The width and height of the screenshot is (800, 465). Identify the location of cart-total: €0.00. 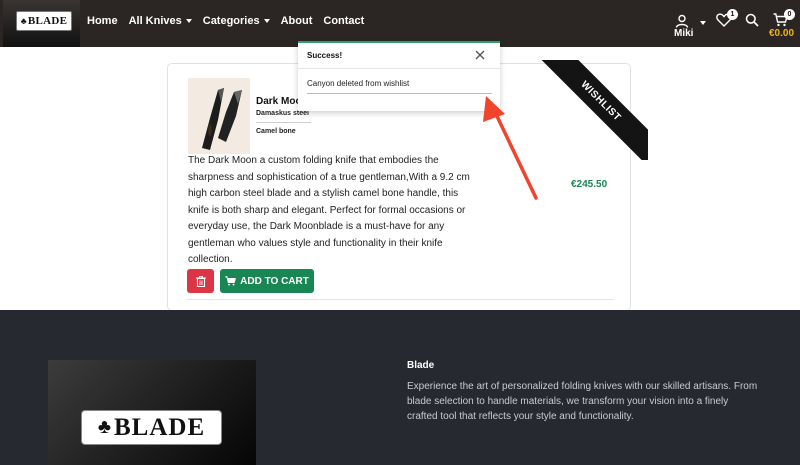
(782, 33).